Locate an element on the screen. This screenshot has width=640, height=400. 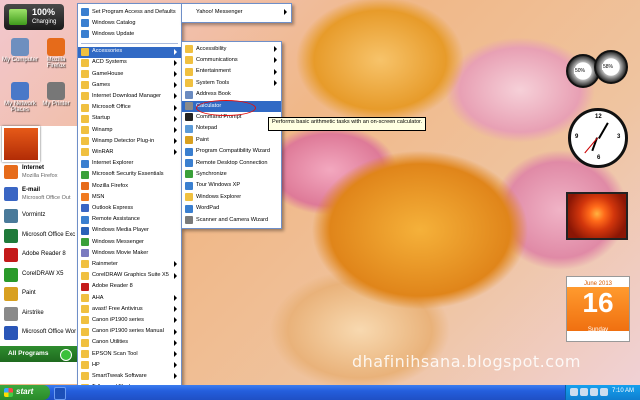
menu-item-aha: AHA is located at coordinates (129, 298).